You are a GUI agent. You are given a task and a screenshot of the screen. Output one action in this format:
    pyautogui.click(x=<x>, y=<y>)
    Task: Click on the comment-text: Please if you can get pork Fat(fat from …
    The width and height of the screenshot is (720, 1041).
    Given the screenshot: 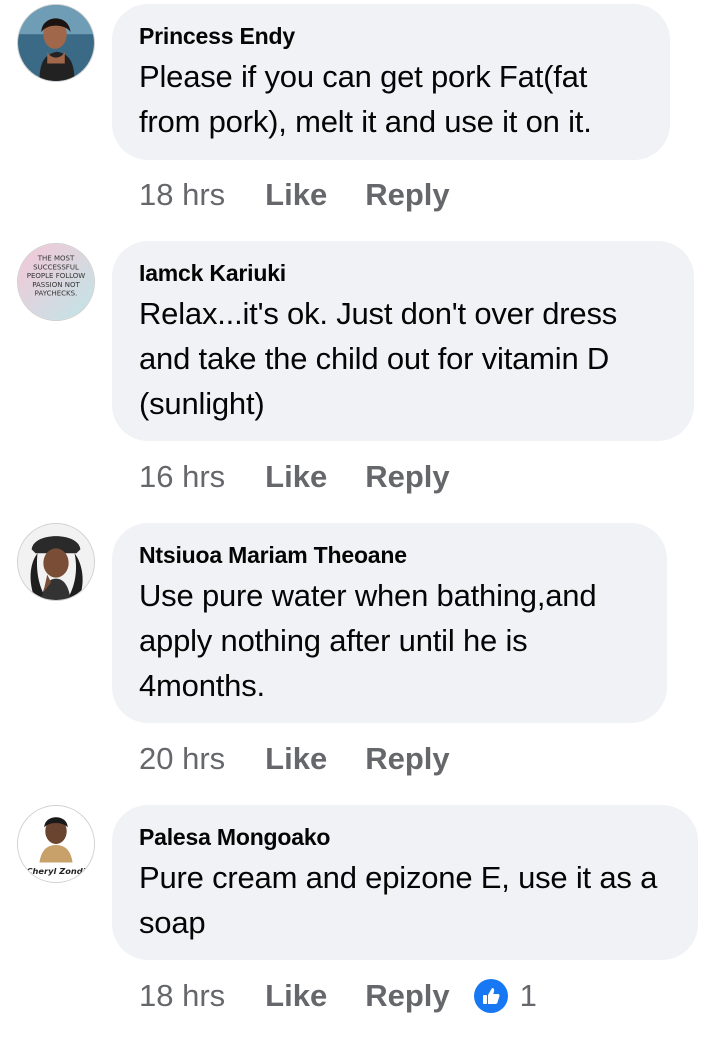 What is the action you would take?
    pyautogui.click(x=365, y=99)
    